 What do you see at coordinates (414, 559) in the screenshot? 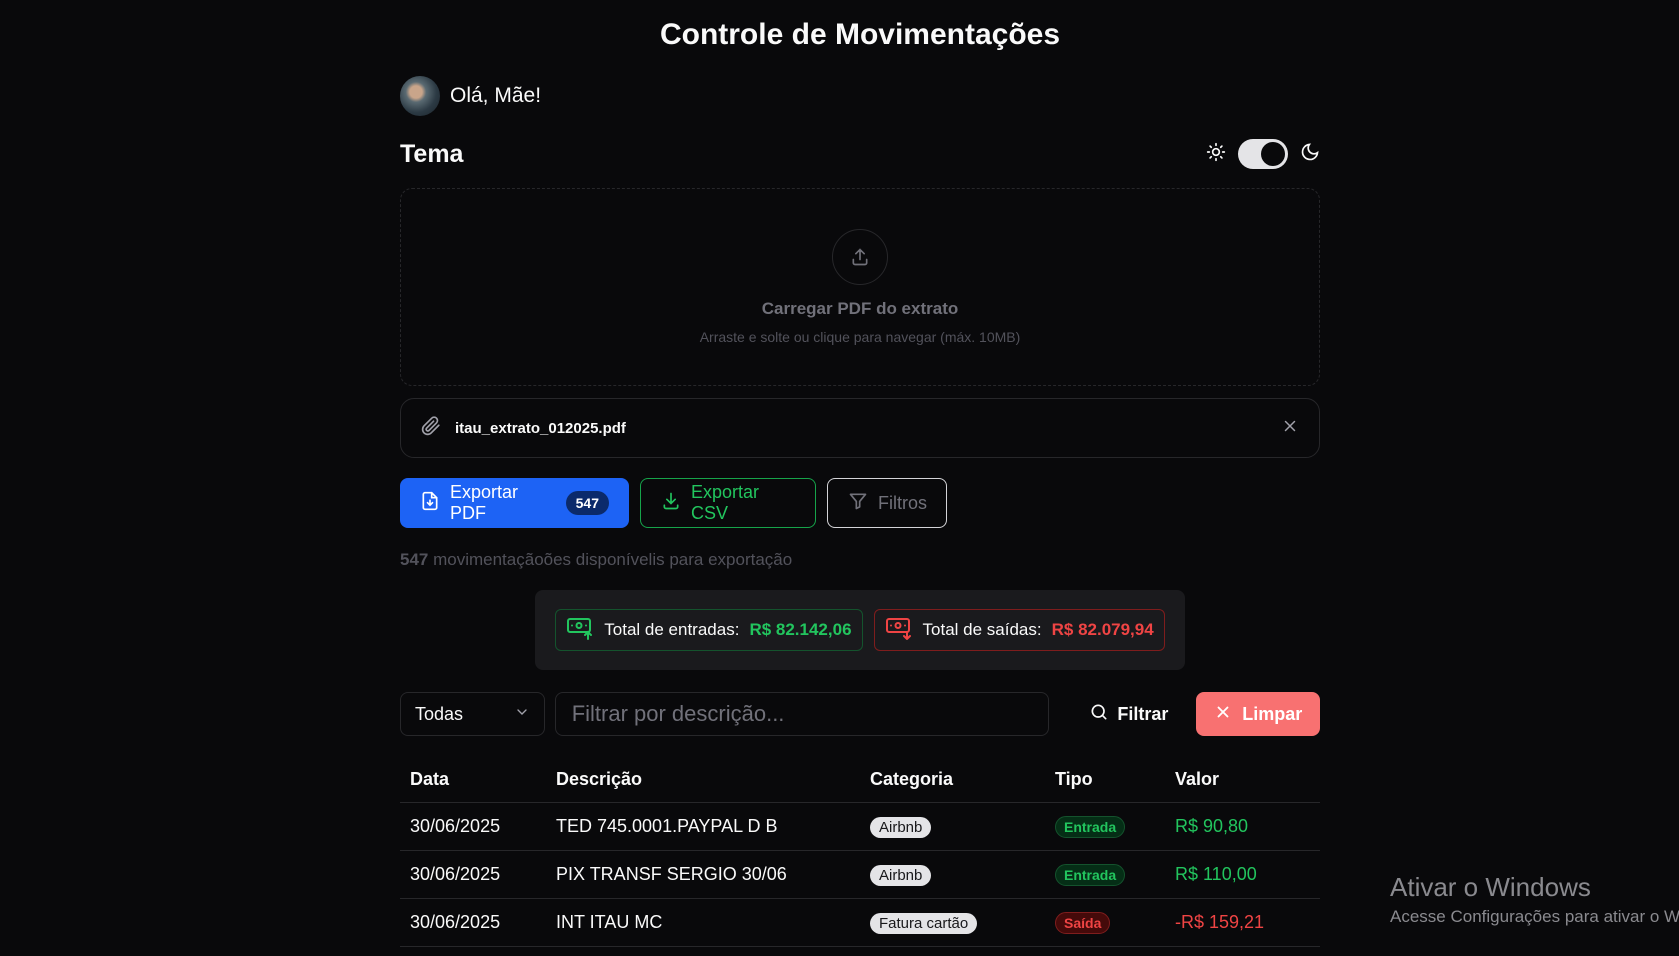
I see `availability-count: 547` at bounding box center [414, 559].